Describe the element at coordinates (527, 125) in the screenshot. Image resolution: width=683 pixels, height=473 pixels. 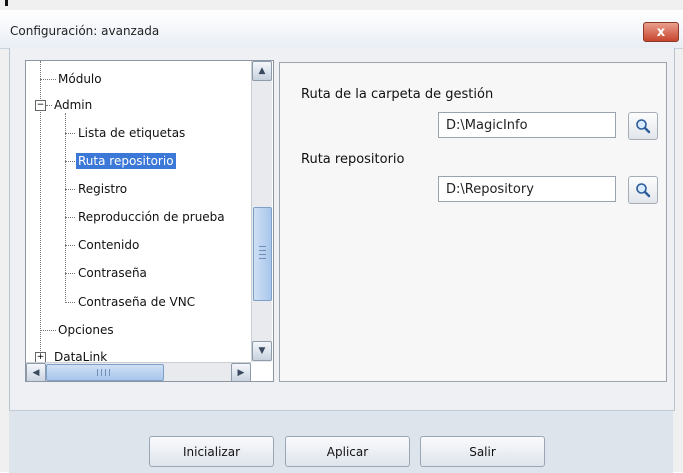
I see `management-path-field: D:\MagicInfo` at that location.